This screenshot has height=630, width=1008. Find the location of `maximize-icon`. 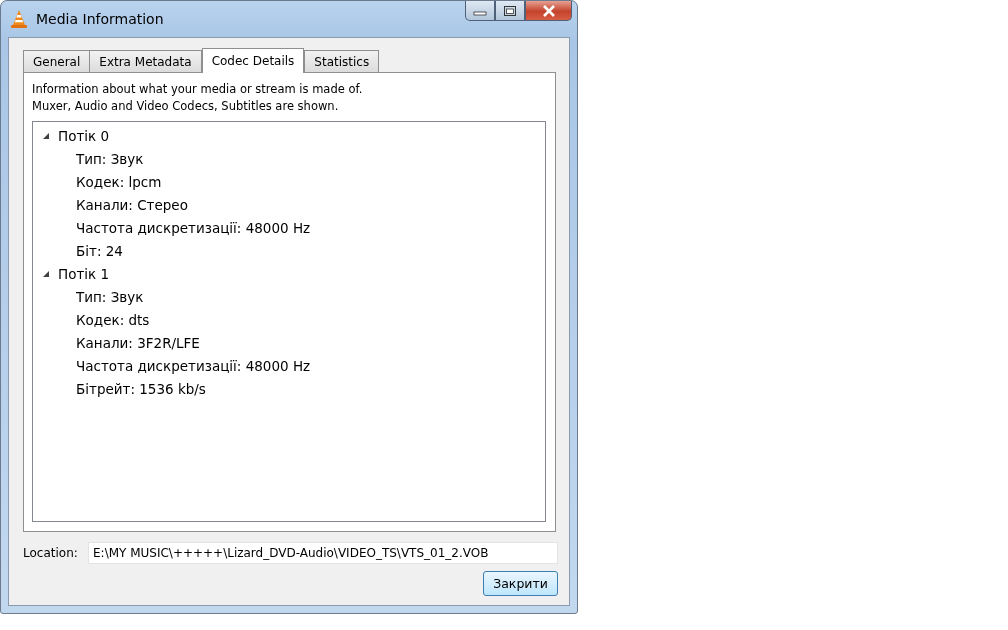

maximize-icon is located at coordinates (510, 10).